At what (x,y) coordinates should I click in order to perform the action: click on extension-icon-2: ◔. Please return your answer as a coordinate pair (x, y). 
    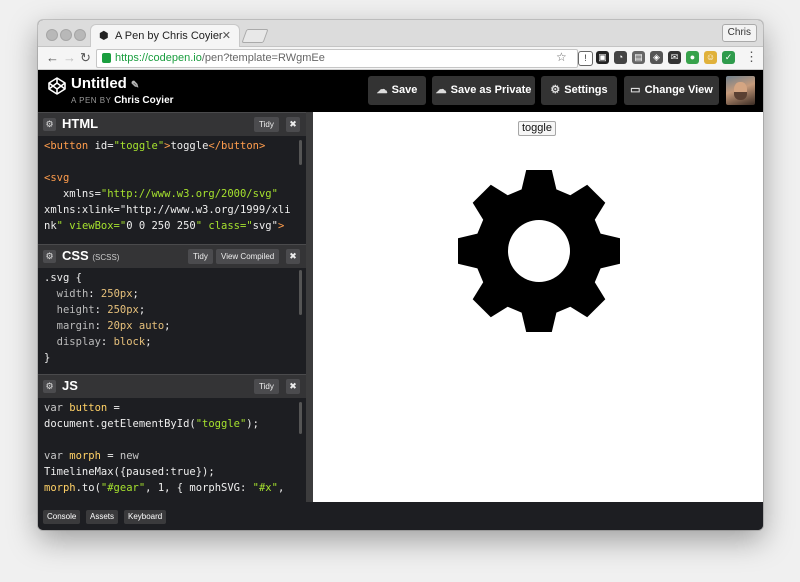
    Looking at the image, I should click on (620, 57).